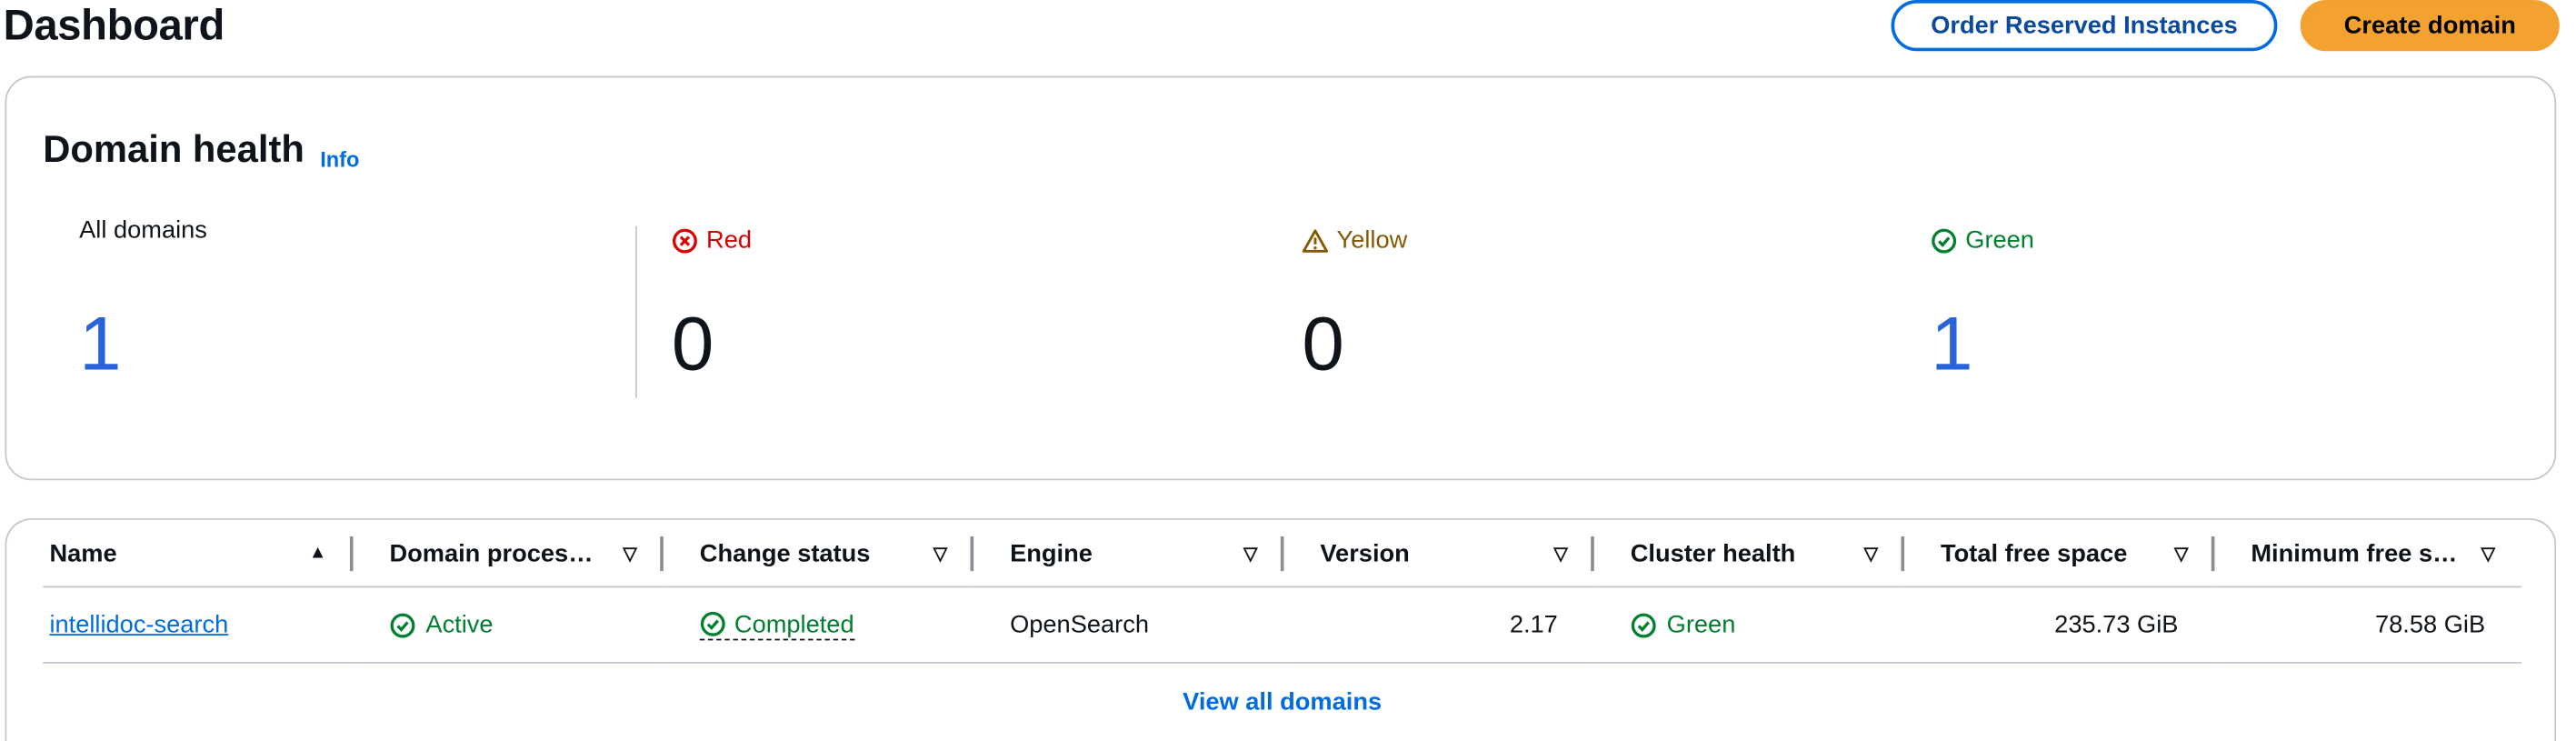  Describe the element at coordinates (2059, 625) in the screenshot. I see `cell-total-free-space: 235.73 GiB` at that location.